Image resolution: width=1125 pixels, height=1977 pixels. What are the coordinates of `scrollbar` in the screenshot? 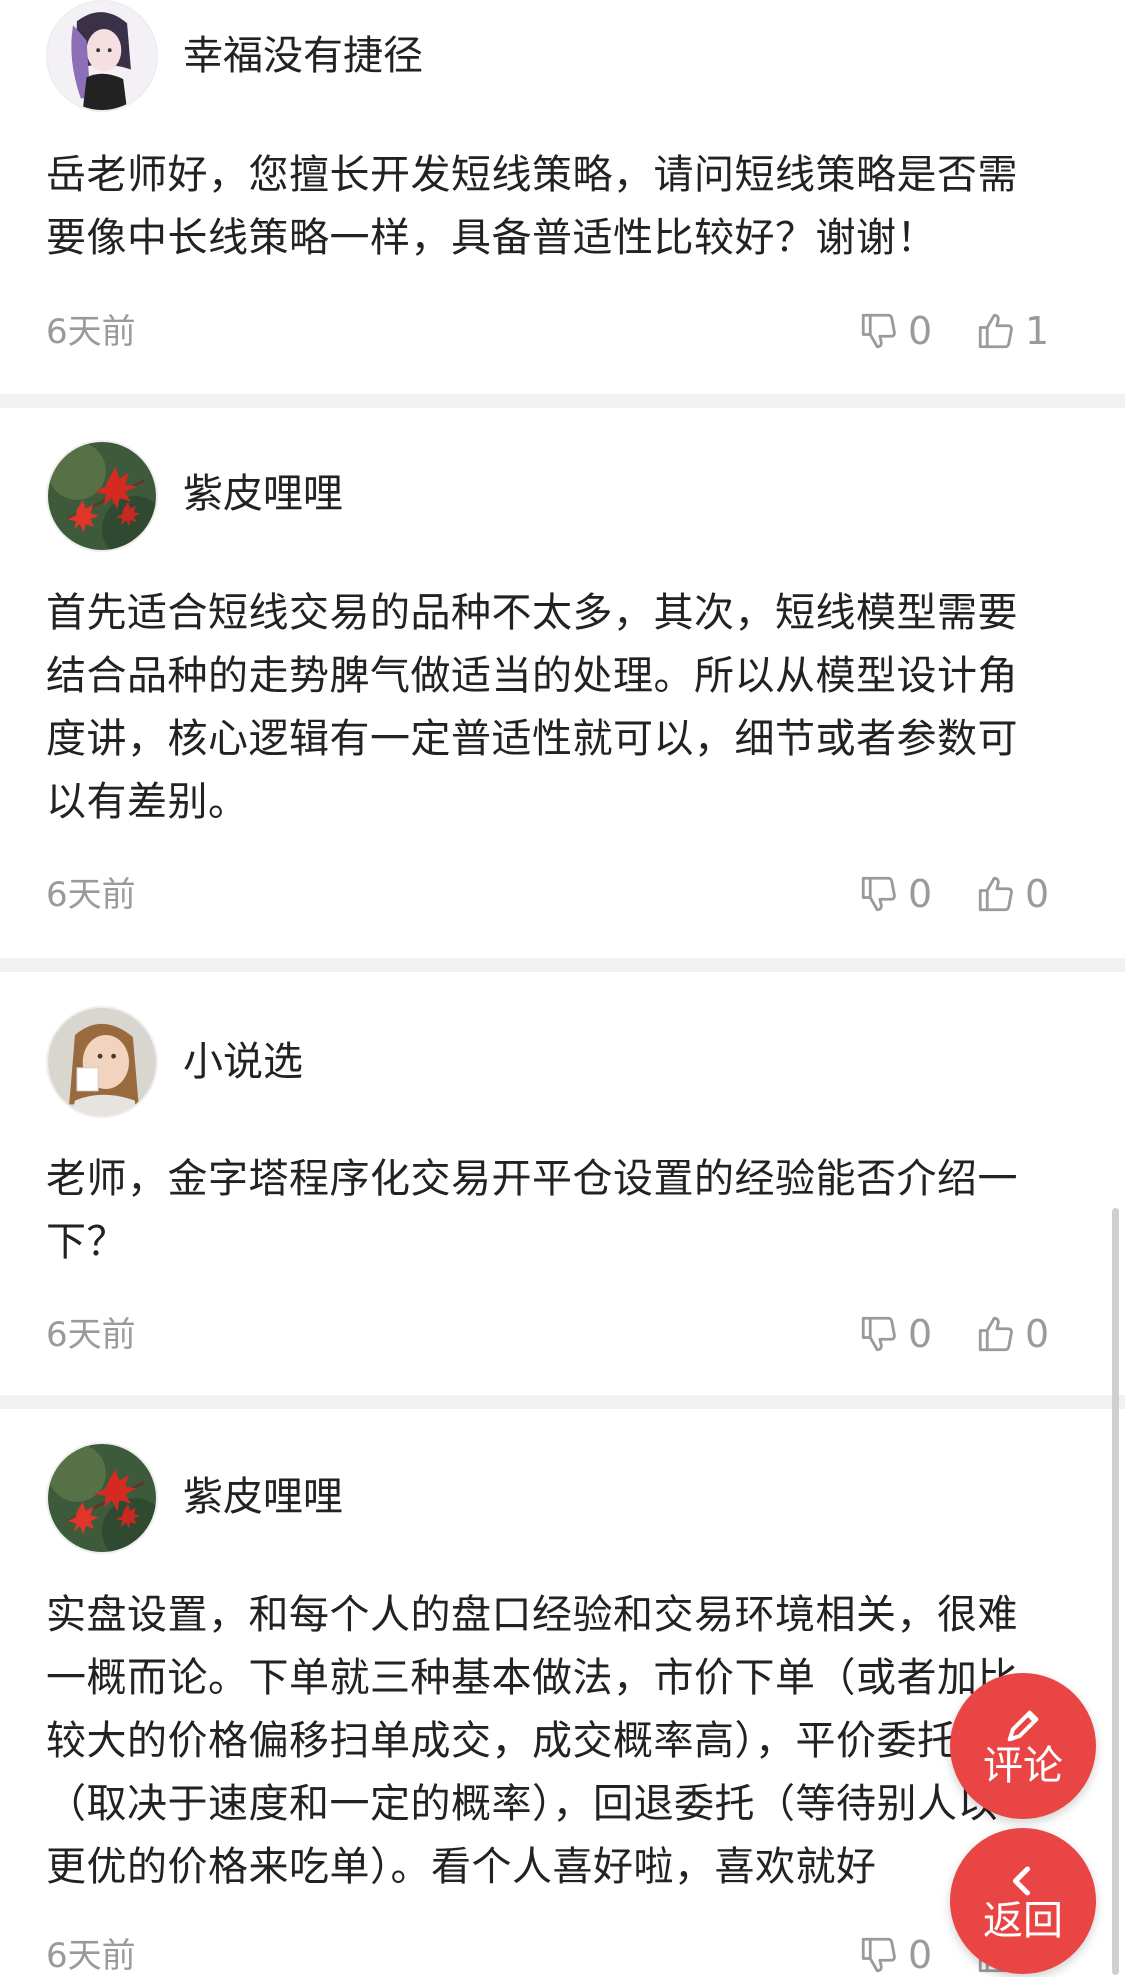 It's located at (1115, 1591).